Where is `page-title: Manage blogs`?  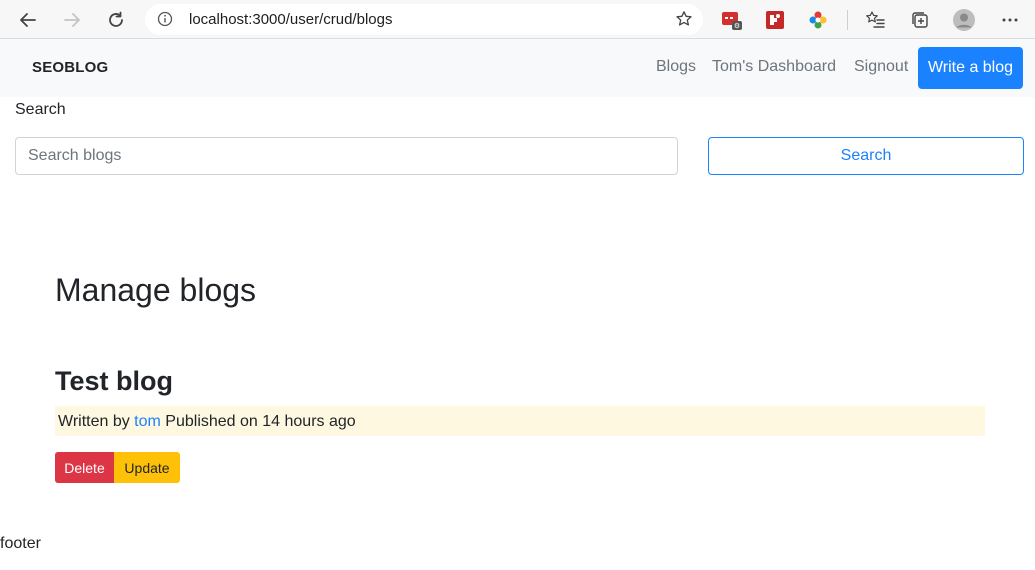
page-title: Manage blogs is located at coordinates (156, 290).